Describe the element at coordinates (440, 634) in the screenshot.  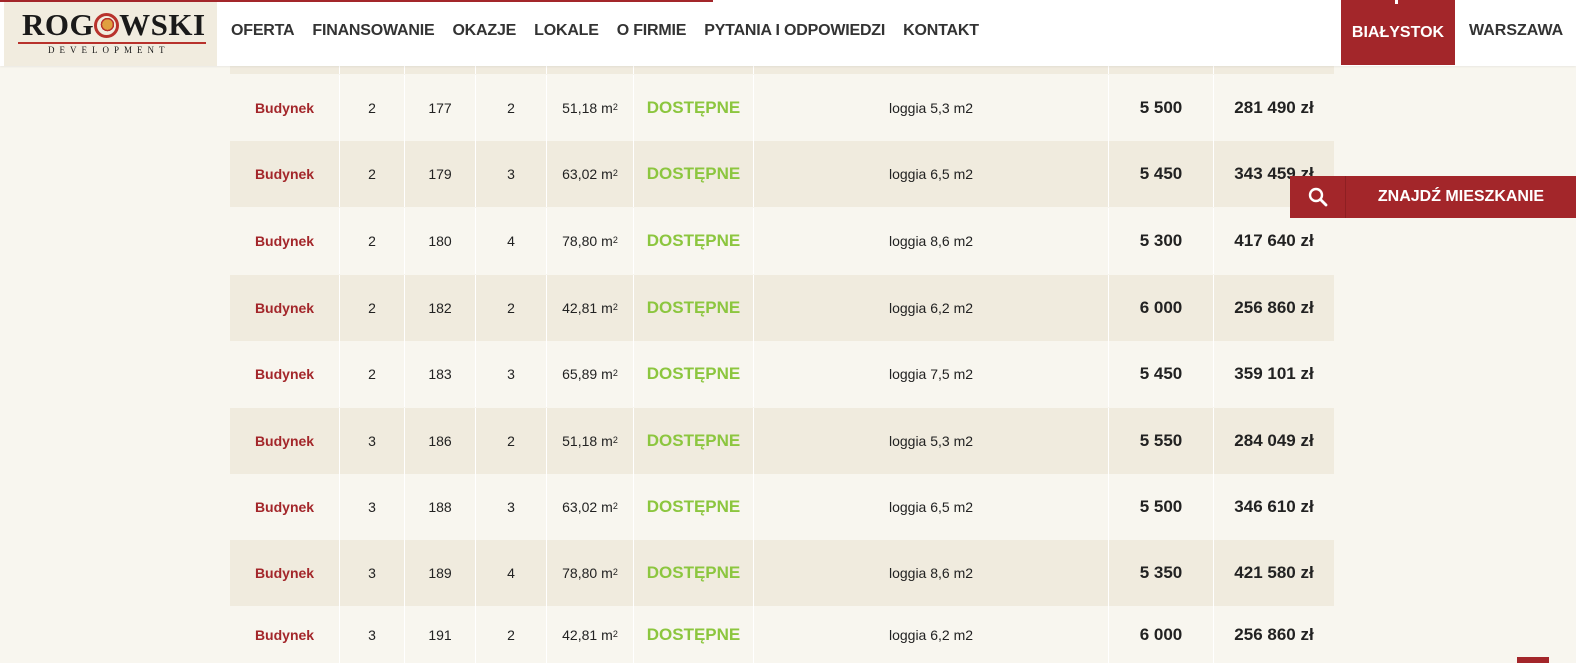
I see `cell-apartment-number: 191` at that location.